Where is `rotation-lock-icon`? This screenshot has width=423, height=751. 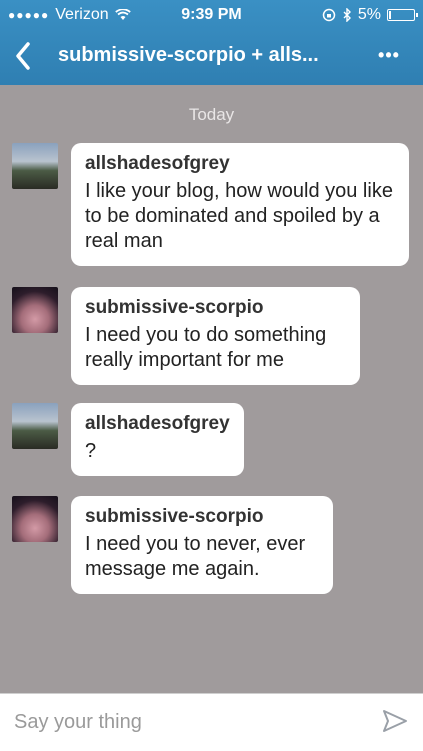
rotation-lock-icon is located at coordinates (329, 15).